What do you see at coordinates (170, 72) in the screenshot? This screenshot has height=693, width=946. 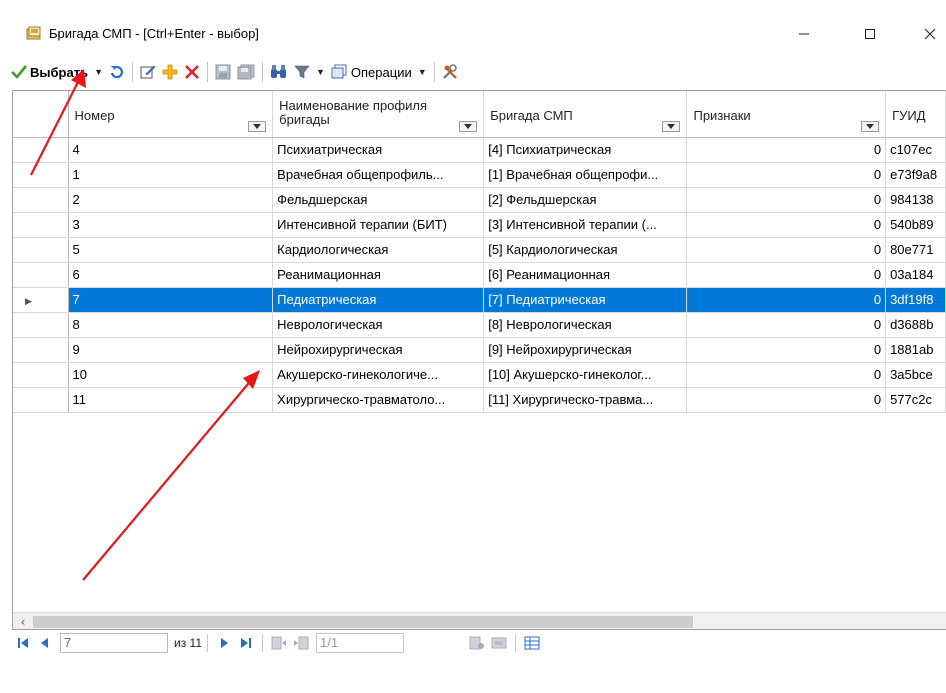 I see `add-button` at bounding box center [170, 72].